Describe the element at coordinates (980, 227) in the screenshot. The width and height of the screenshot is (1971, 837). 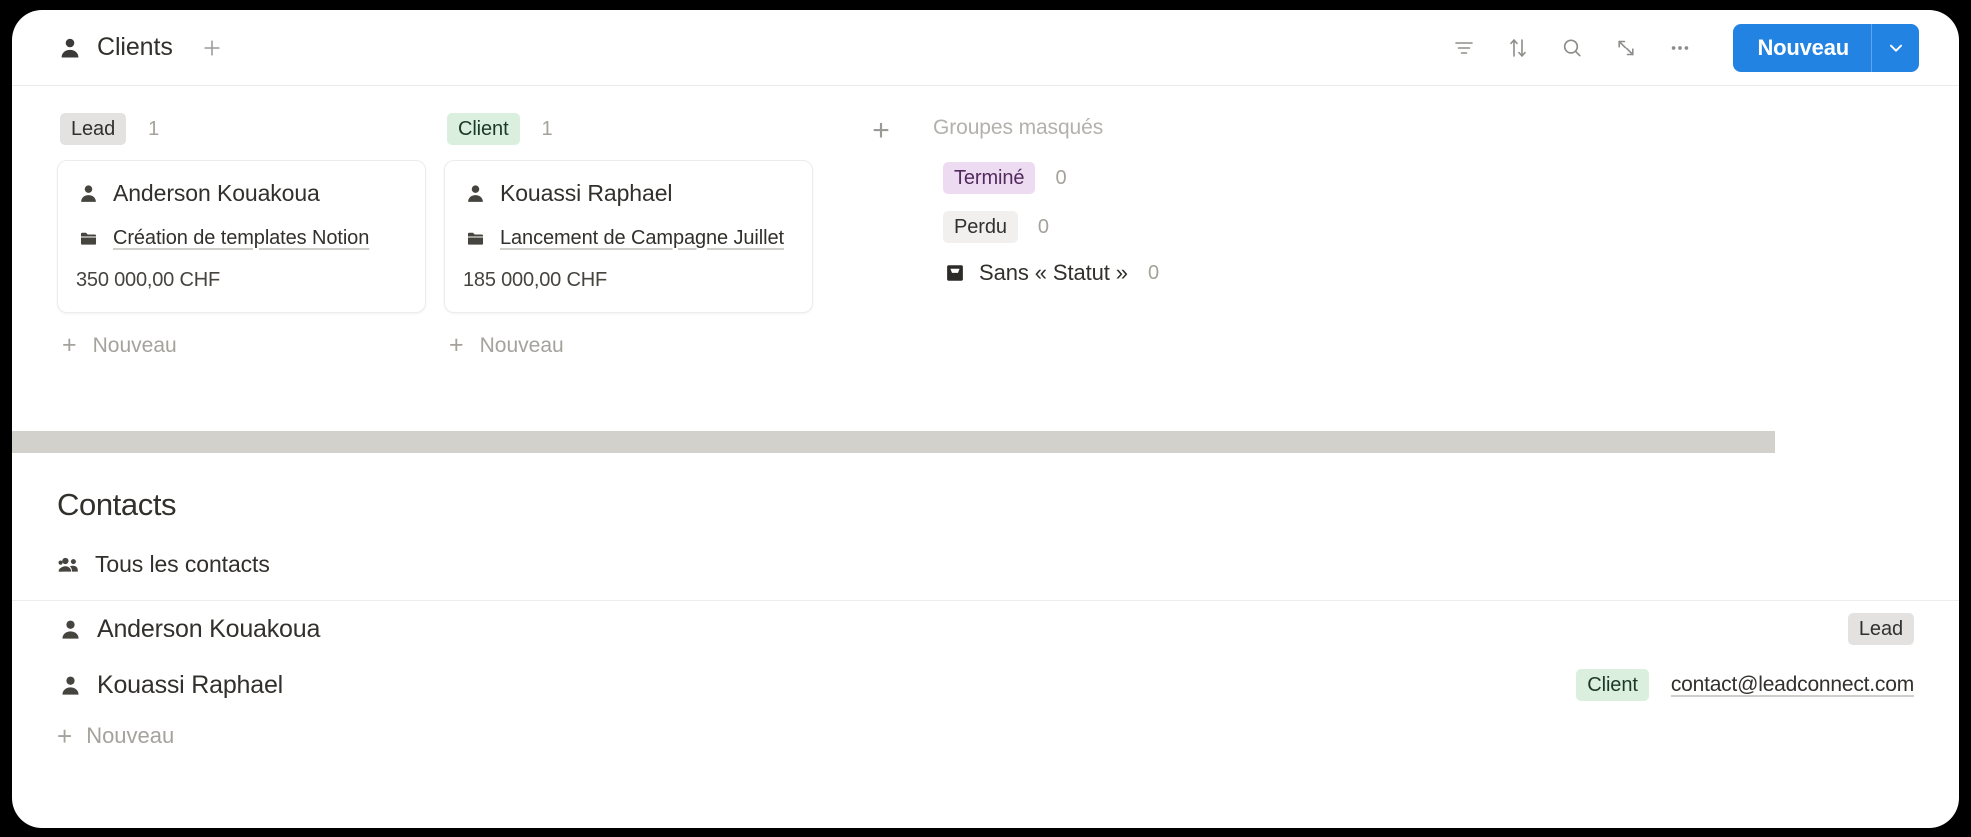
I see `status-badge: Perdu` at that location.